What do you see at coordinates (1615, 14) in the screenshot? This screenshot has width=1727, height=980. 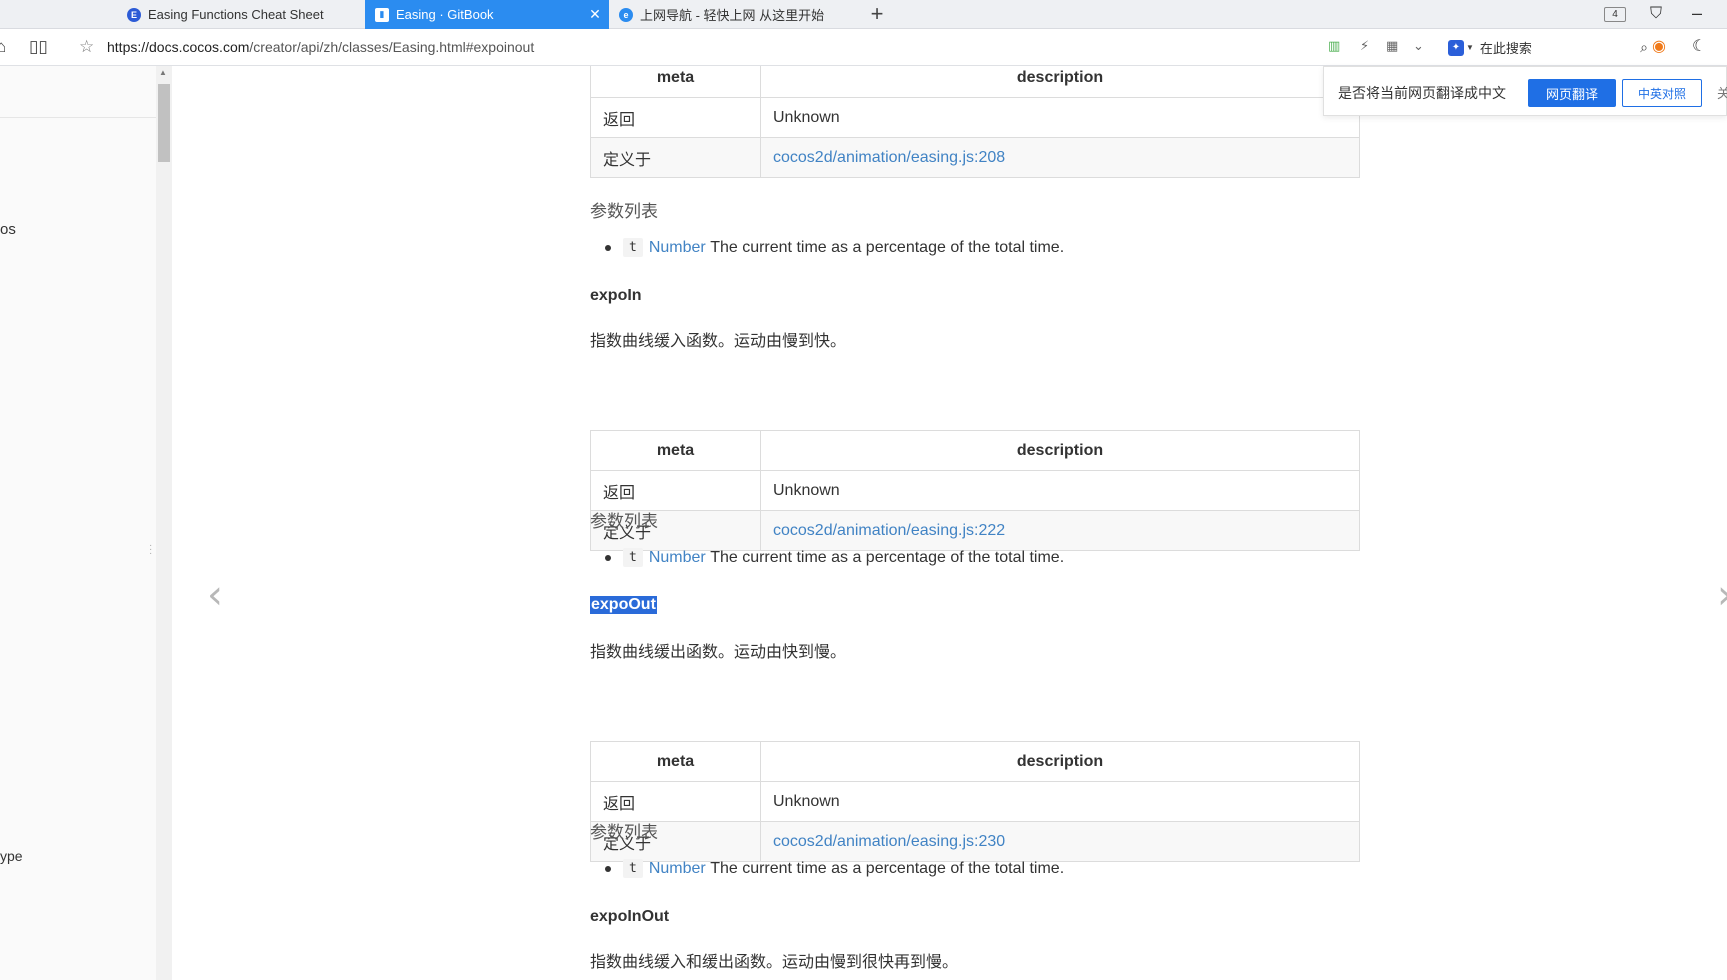 I see `tab-count-badge: 4` at bounding box center [1615, 14].